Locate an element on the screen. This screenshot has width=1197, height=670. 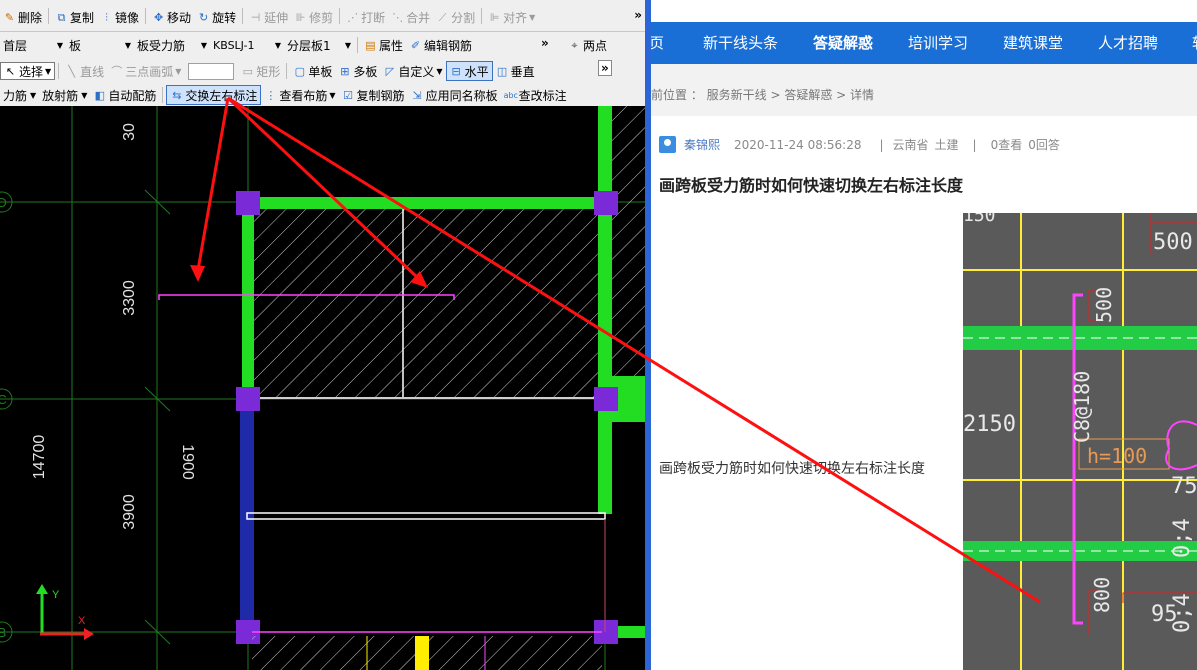
breadcrumb-bar: 前位置 ： 服务新干线 > 答疑解惑 > 详情 is located at coordinates (924, 90).